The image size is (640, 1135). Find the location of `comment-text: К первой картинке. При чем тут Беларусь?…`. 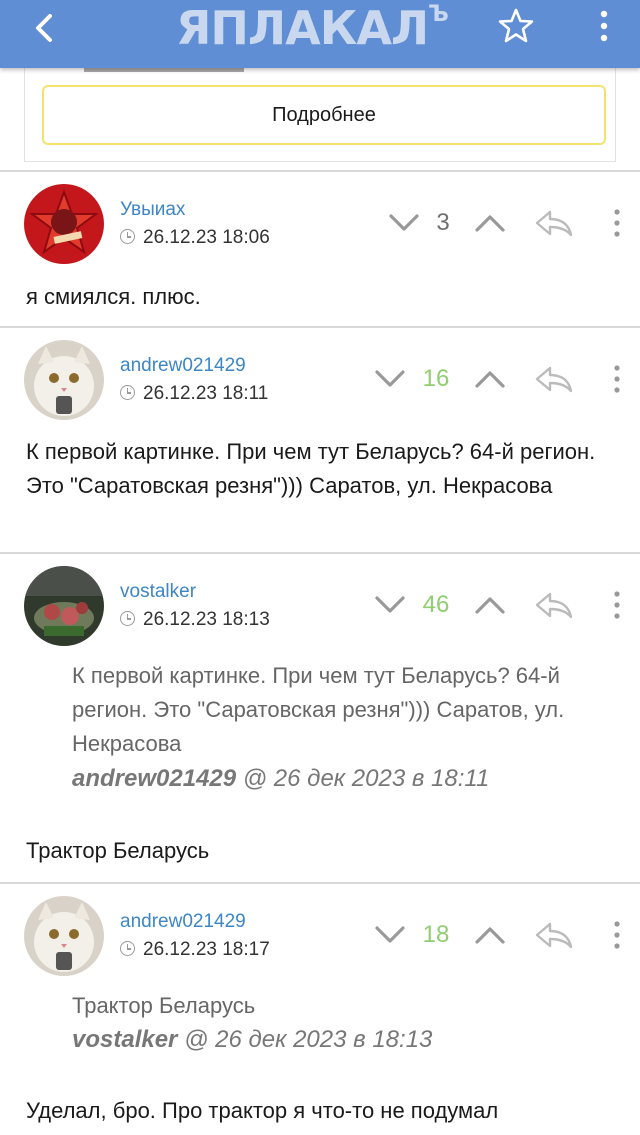

comment-text: К первой картинке. При чем тут Беларусь?… is located at coordinates (311, 468).